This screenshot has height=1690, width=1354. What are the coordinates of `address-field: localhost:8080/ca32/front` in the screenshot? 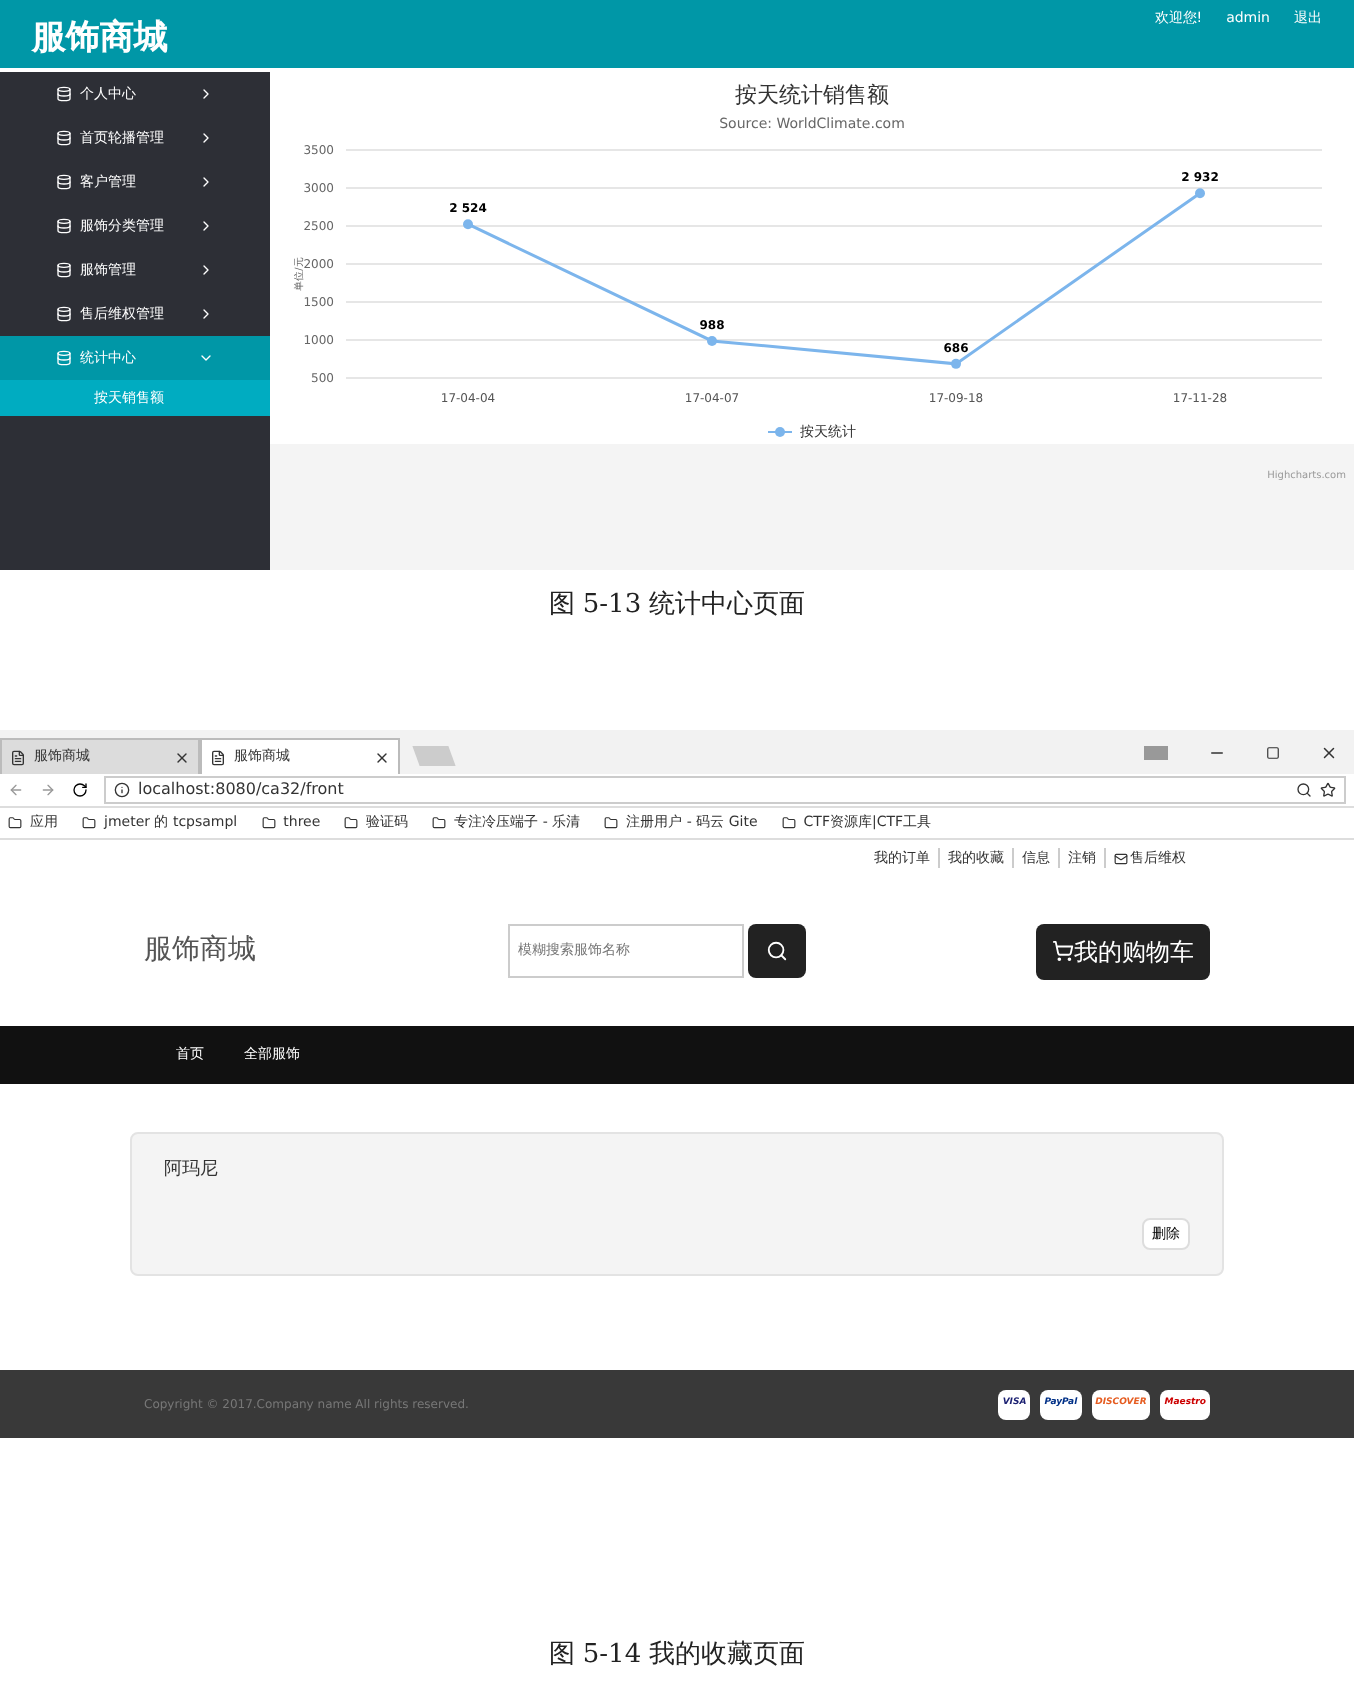 It's located at (725, 790).